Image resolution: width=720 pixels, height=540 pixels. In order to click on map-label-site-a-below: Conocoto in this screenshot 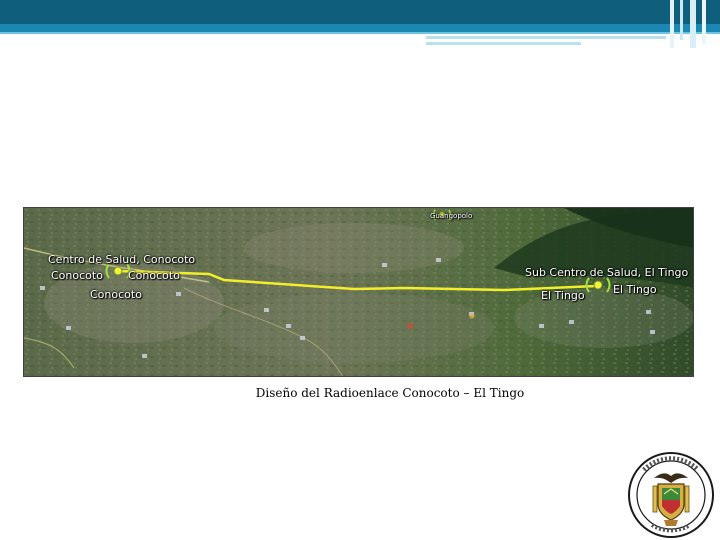, I will do `click(116, 294)`.